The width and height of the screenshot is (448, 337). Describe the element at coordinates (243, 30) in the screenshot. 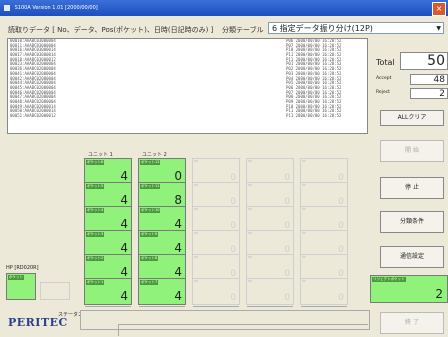

I see `sort-table-label: 分類テーブル` at that location.